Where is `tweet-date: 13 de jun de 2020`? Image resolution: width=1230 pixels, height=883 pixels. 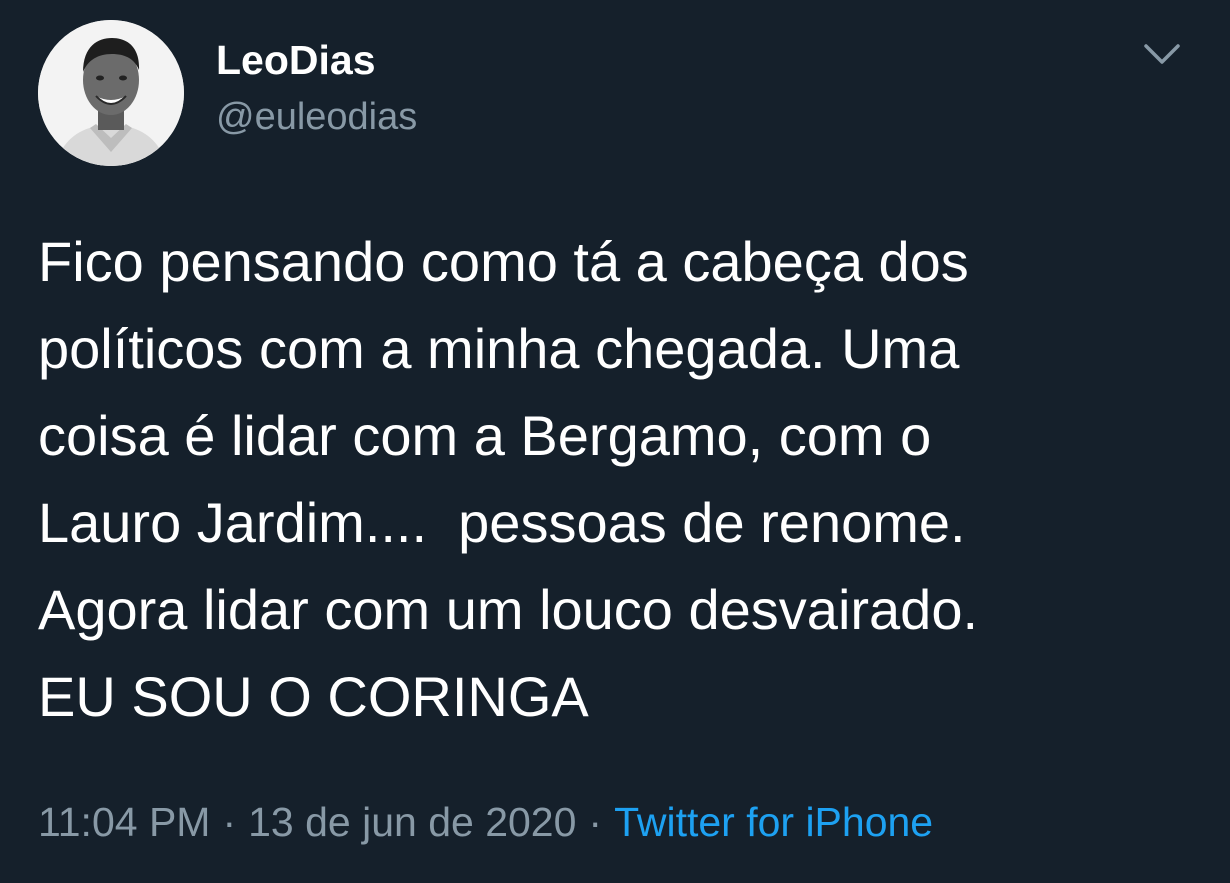 tweet-date: 13 de jun de 2020 is located at coordinates (412, 822).